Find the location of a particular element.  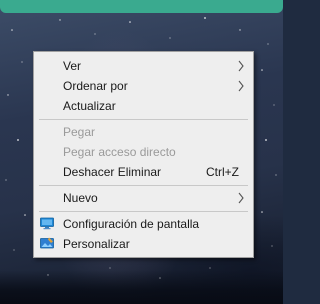

landscape-silhouette is located at coordinates (141, 287).